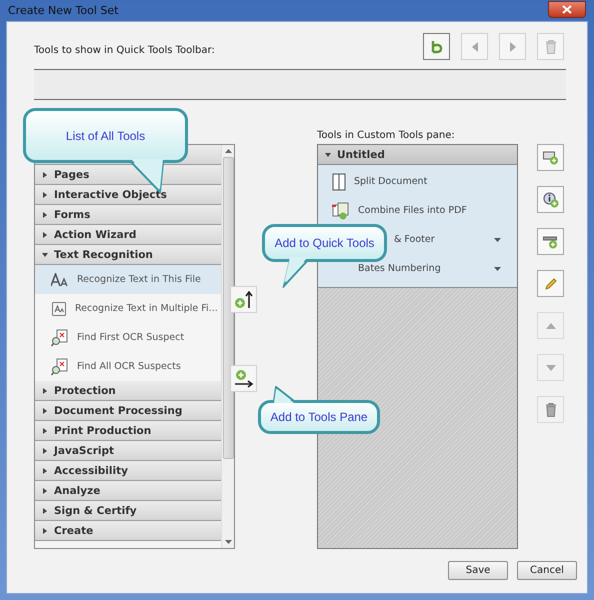  I want to click on document-icon, so click(59, 308).